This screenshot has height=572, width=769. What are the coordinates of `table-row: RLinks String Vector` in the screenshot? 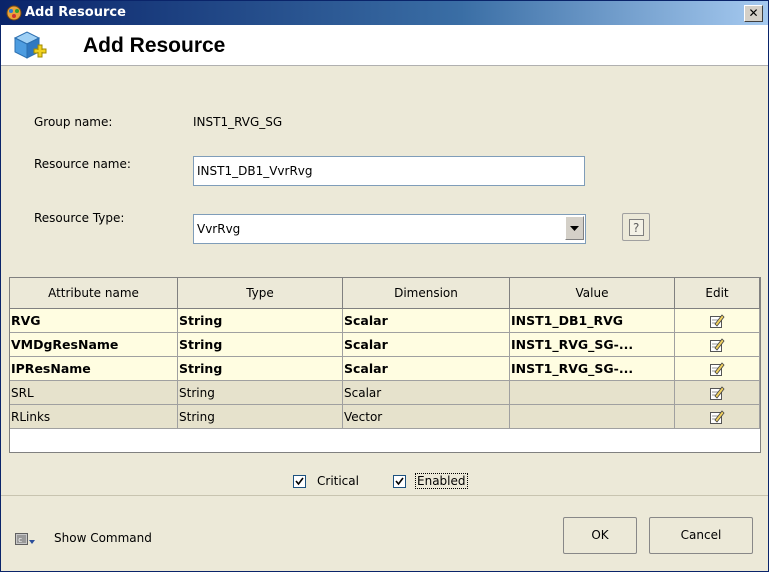 It's located at (385, 417).